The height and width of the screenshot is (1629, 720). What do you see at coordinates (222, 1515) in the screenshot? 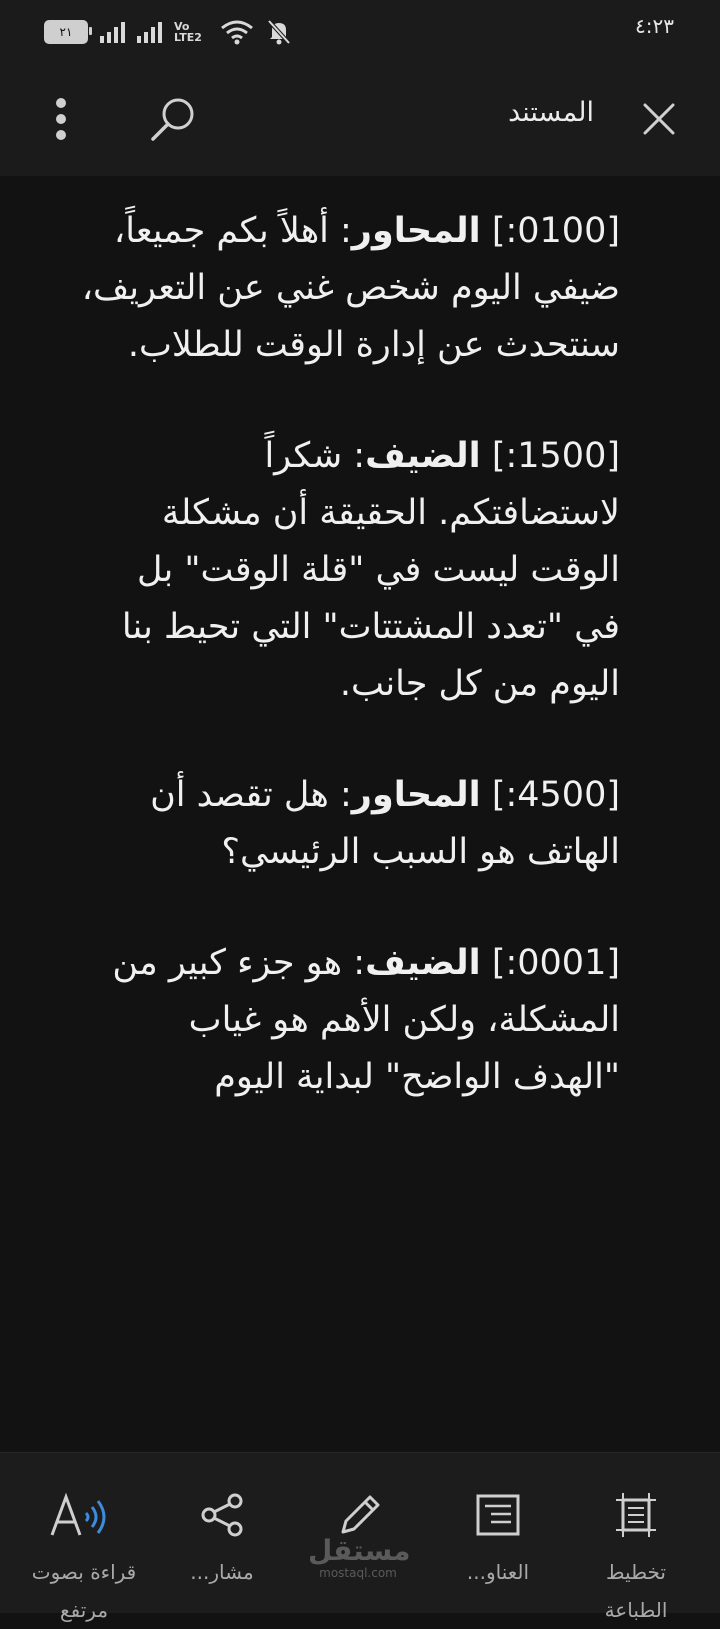
I see `share-icon` at bounding box center [222, 1515].